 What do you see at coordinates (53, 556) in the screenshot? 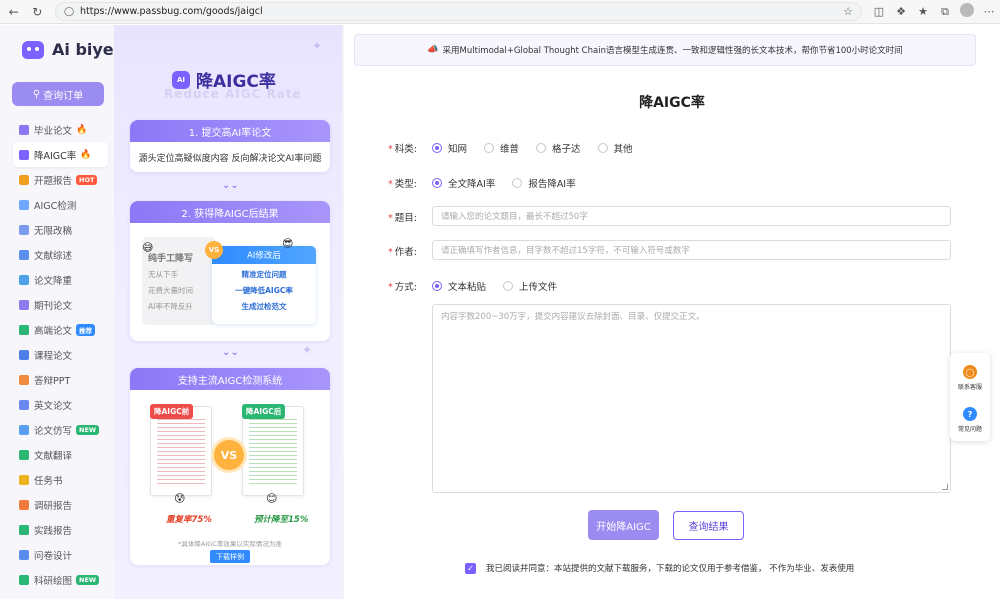
I see `sidebar-item-label: 问卷设计` at bounding box center [53, 556].